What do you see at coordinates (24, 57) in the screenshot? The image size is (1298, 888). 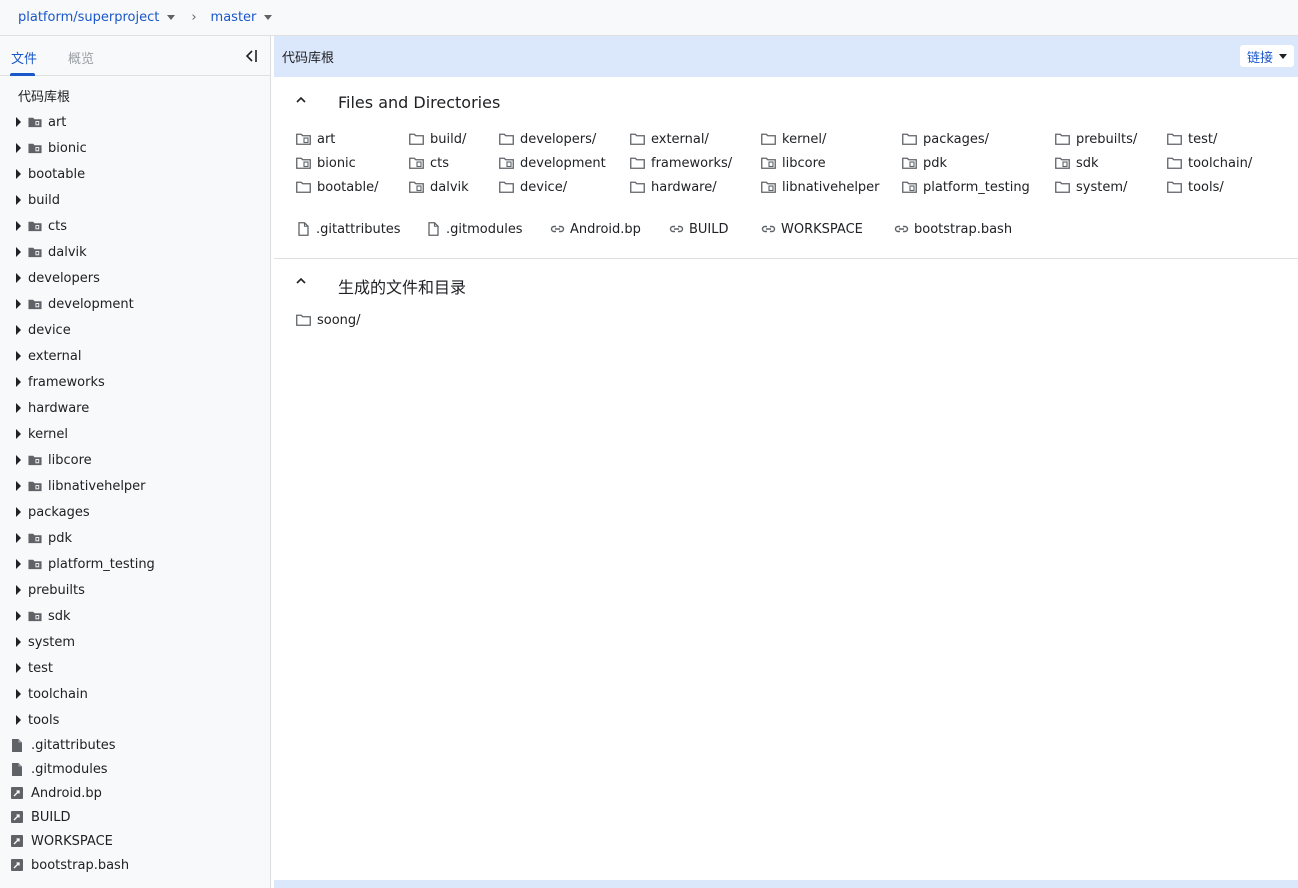 I see `tab-files: 文件` at bounding box center [24, 57].